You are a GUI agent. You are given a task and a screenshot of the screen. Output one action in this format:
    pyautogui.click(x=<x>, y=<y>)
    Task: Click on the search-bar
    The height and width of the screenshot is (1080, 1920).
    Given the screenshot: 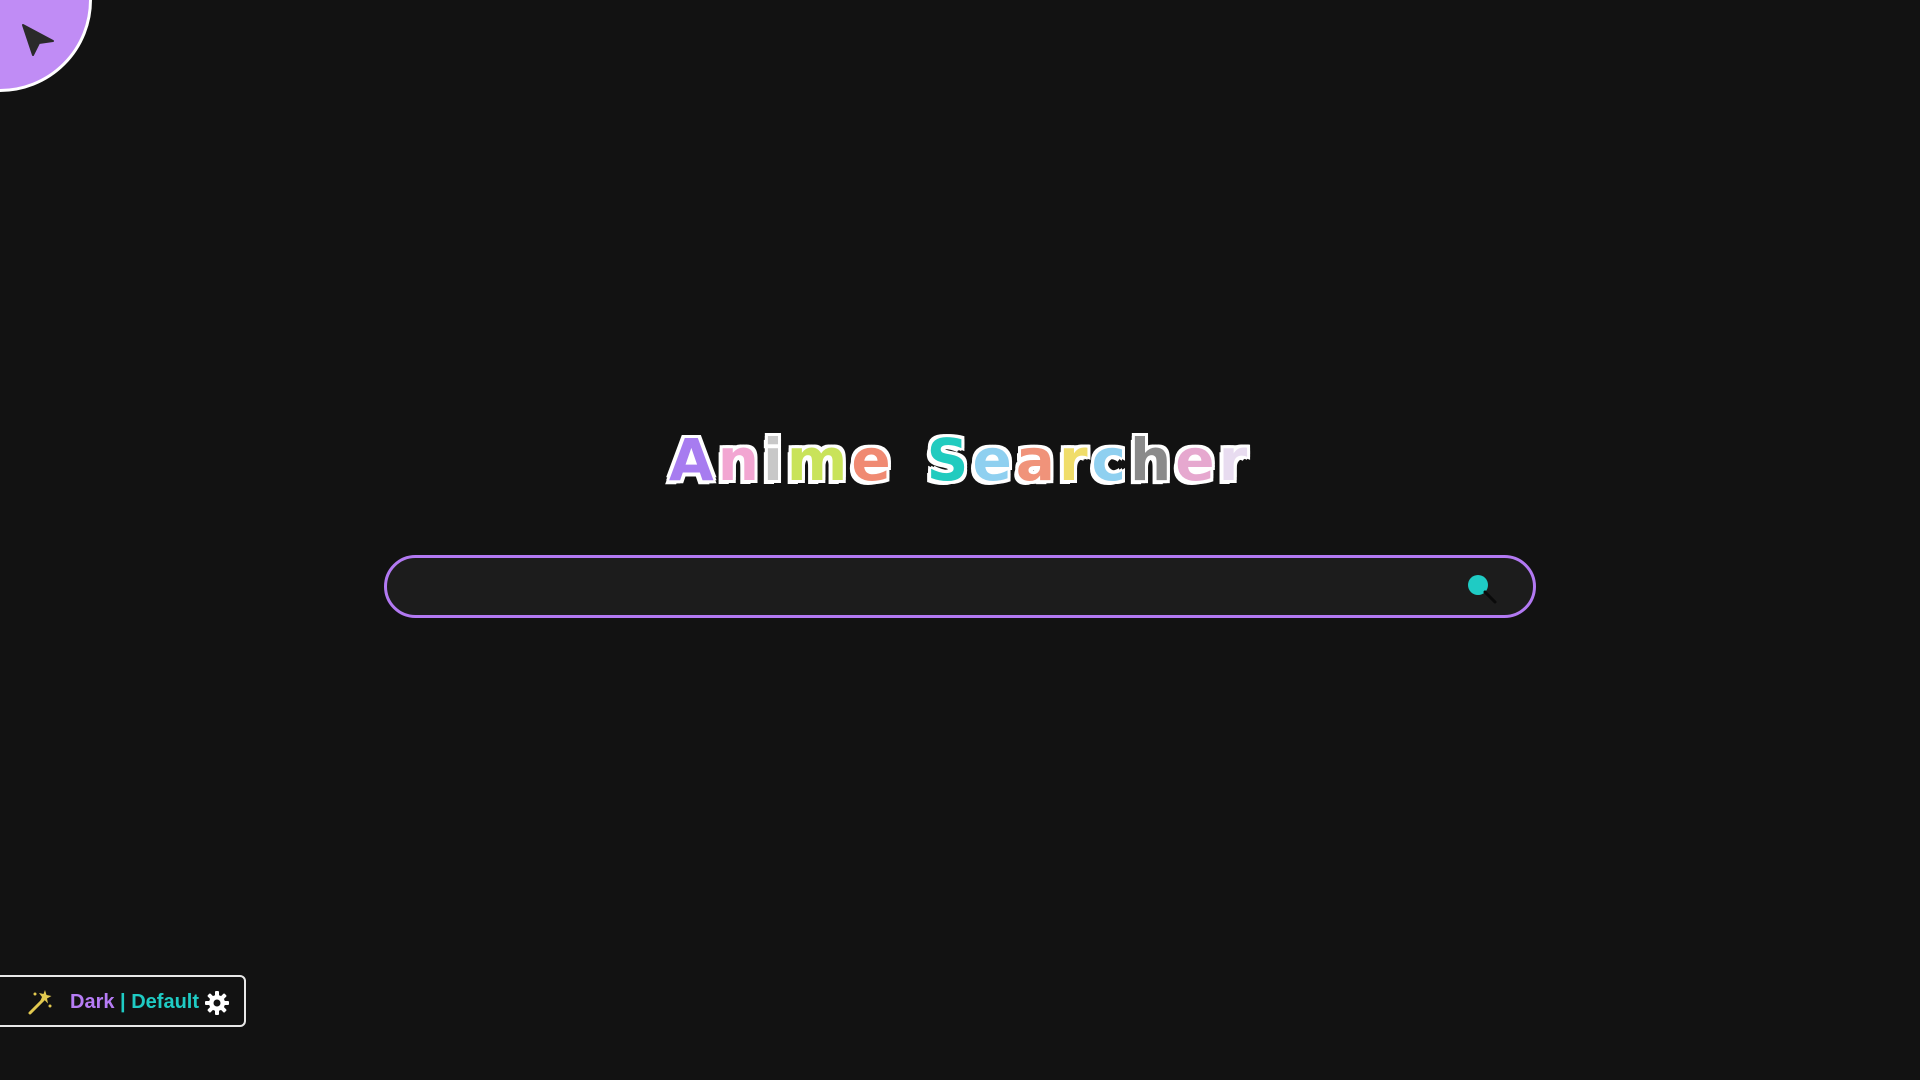 What is the action you would take?
    pyautogui.click(x=960, y=586)
    